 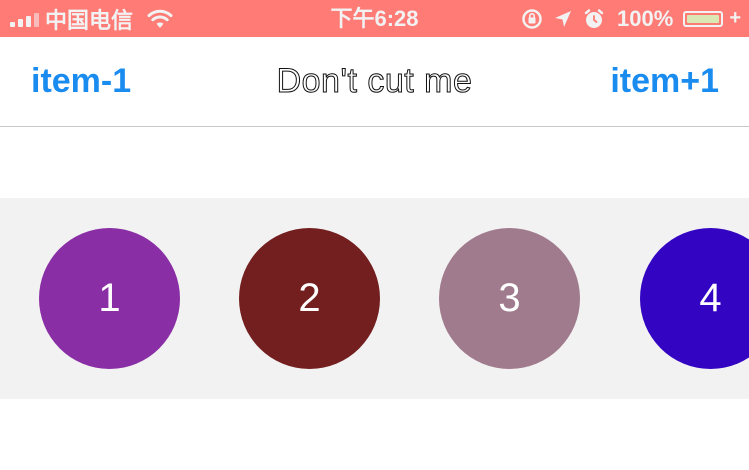 What do you see at coordinates (645, 18) in the screenshot?
I see `battery-percent: 100%` at bounding box center [645, 18].